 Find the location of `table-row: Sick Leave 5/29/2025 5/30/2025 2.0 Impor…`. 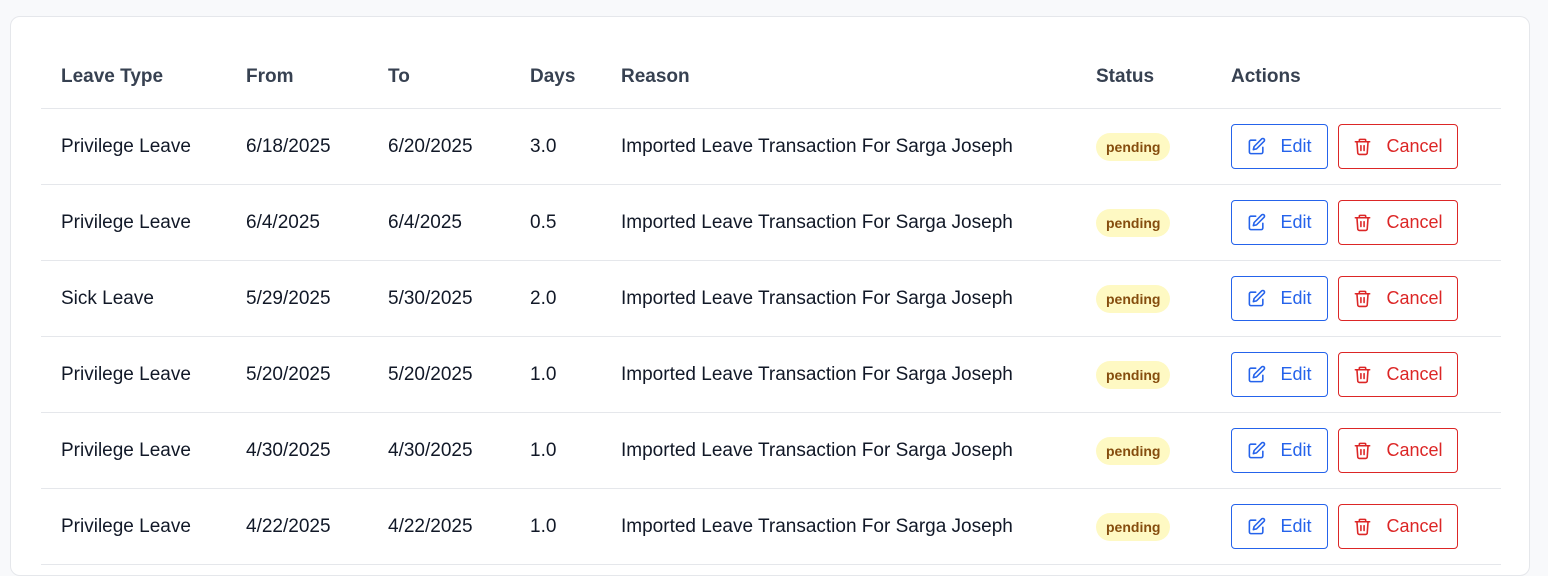

table-row: Sick Leave 5/29/2025 5/30/2025 2.0 Impor… is located at coordinates (771, 298).